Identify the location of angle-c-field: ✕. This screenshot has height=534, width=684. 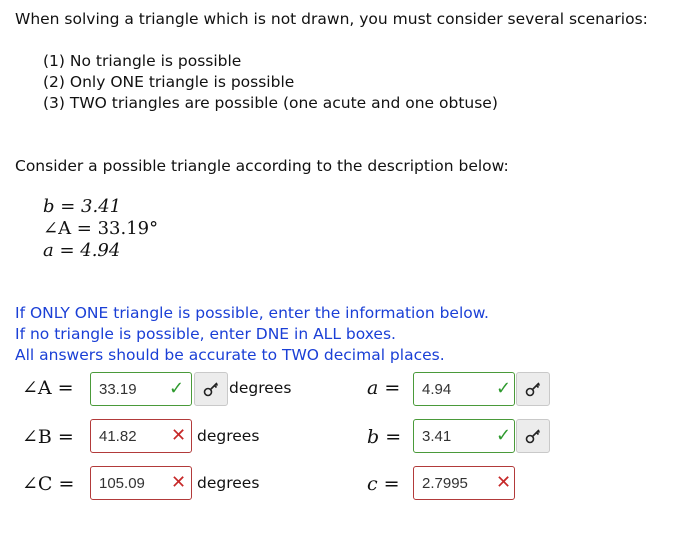
(141, 483).